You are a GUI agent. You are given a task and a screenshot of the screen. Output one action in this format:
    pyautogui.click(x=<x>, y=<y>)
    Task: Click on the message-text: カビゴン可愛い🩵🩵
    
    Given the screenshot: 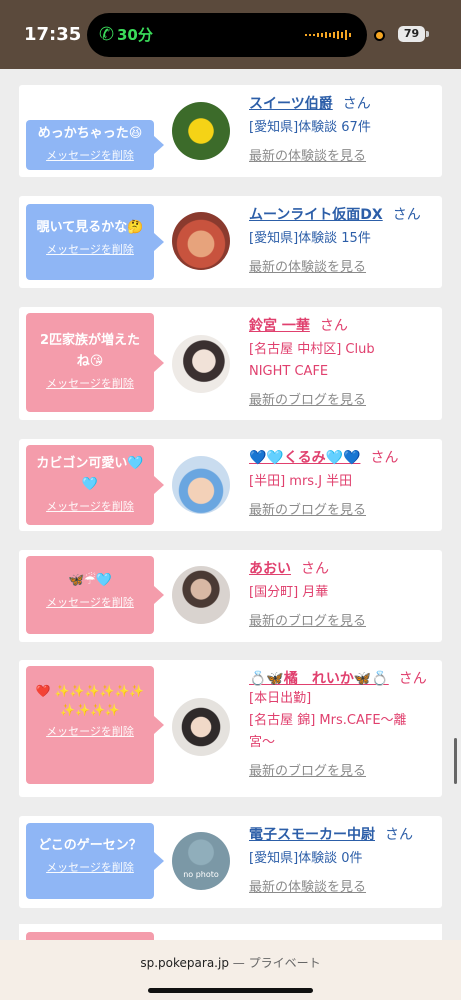 What is the action you would take?
    pyautogui.click(x=90, y=474)
    